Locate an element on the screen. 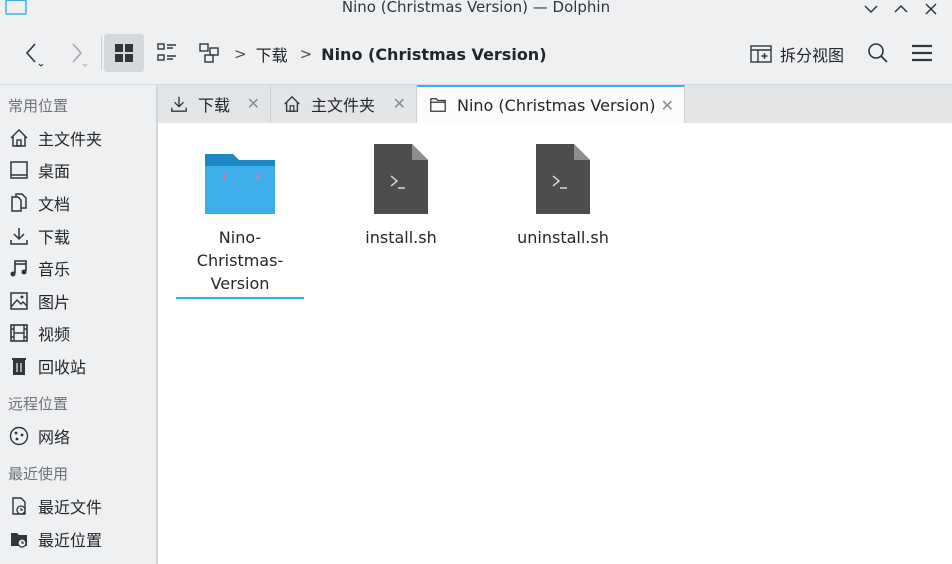 The width and height of the screenshot is (952, 564). file-name-line: Nino-Christmas- is located at coordinates (240, 249).